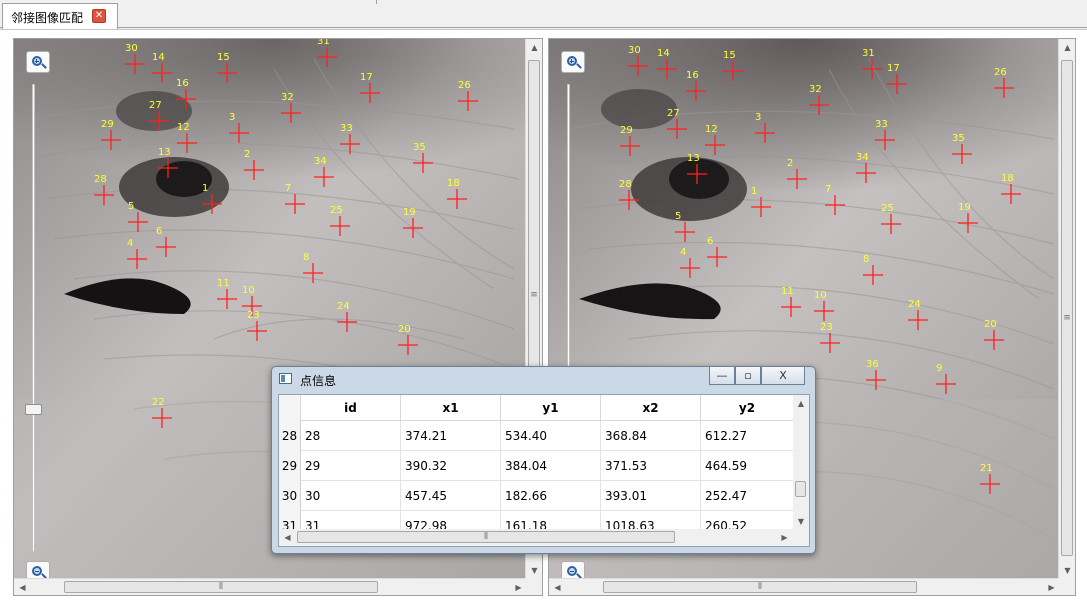 This screenshot has width=1087, height=611. What do you see at coordinates (783, 376) in the screenshot?
I see `close-button: X` at bounding box center [783, 376].